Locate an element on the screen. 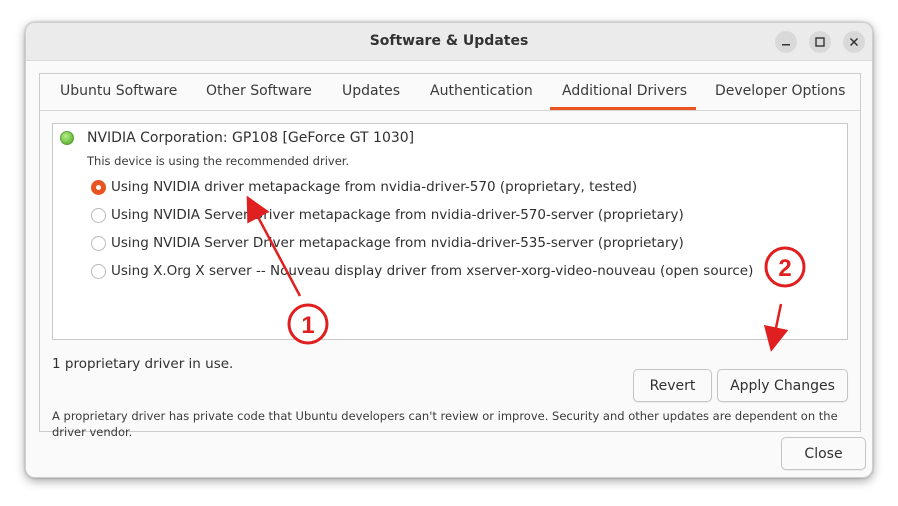 The image size is (898, 506). annotation-badge-2: 2 is located at coordinates (785, 267).